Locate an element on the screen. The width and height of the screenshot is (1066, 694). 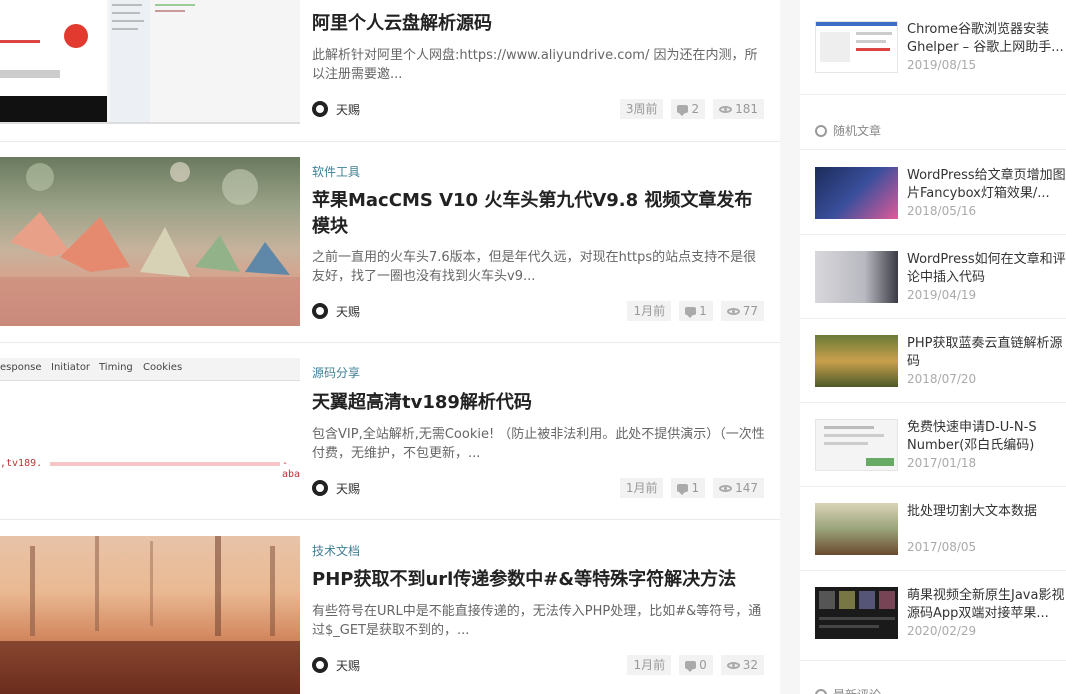
view-count: 77 is located at coordinates (750, 311).